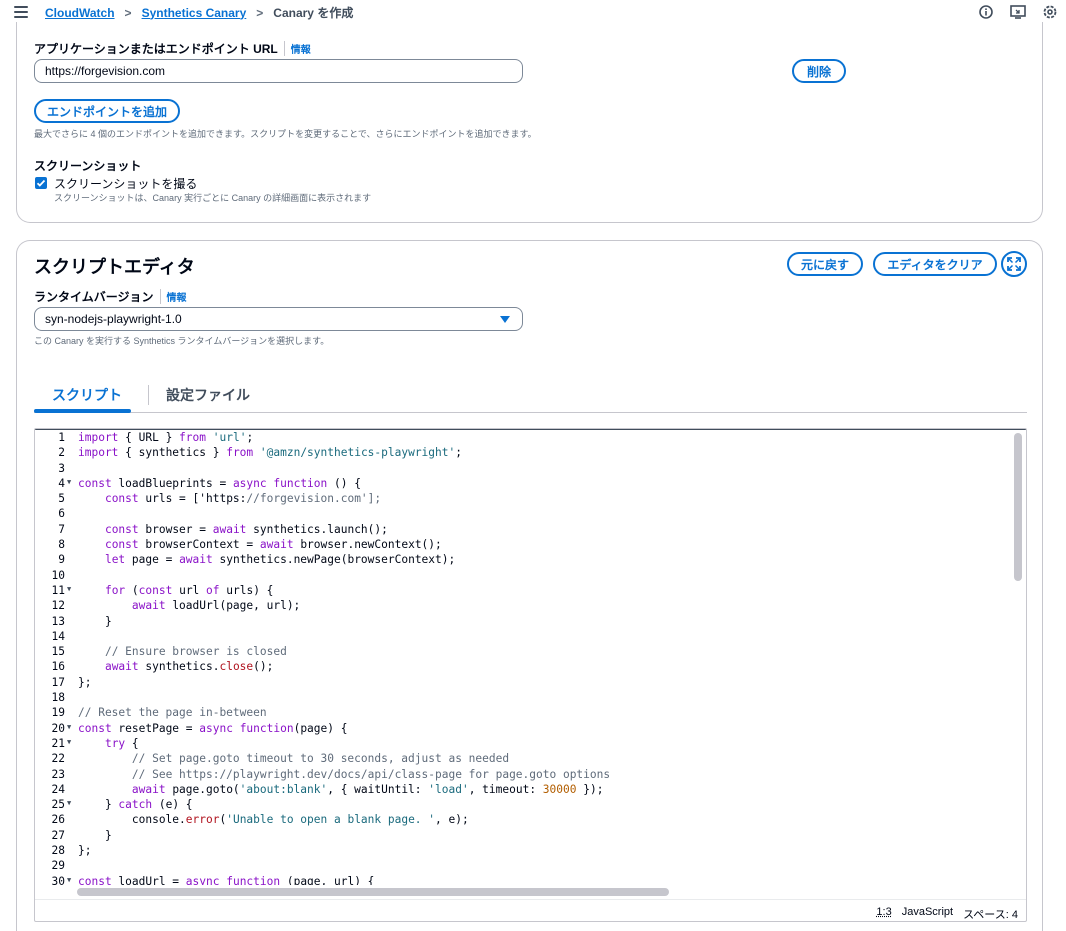 The image size is (1066, 931). What do you see at coordinates (297, 48) in the screenshot?
I see `url-info-link: 情報` at bounding box center [297, 48].